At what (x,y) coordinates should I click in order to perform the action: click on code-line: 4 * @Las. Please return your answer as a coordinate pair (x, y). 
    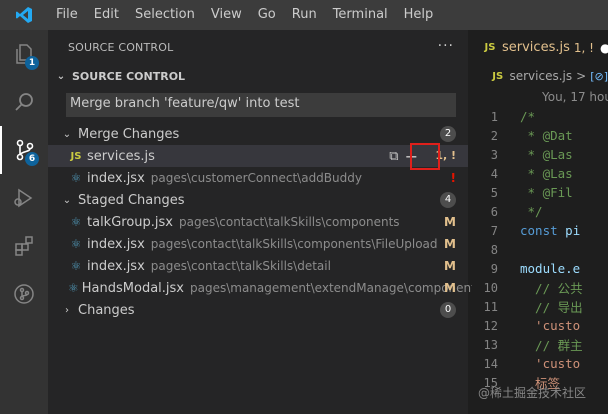
    Looking at the image, I should click on (531, 173).